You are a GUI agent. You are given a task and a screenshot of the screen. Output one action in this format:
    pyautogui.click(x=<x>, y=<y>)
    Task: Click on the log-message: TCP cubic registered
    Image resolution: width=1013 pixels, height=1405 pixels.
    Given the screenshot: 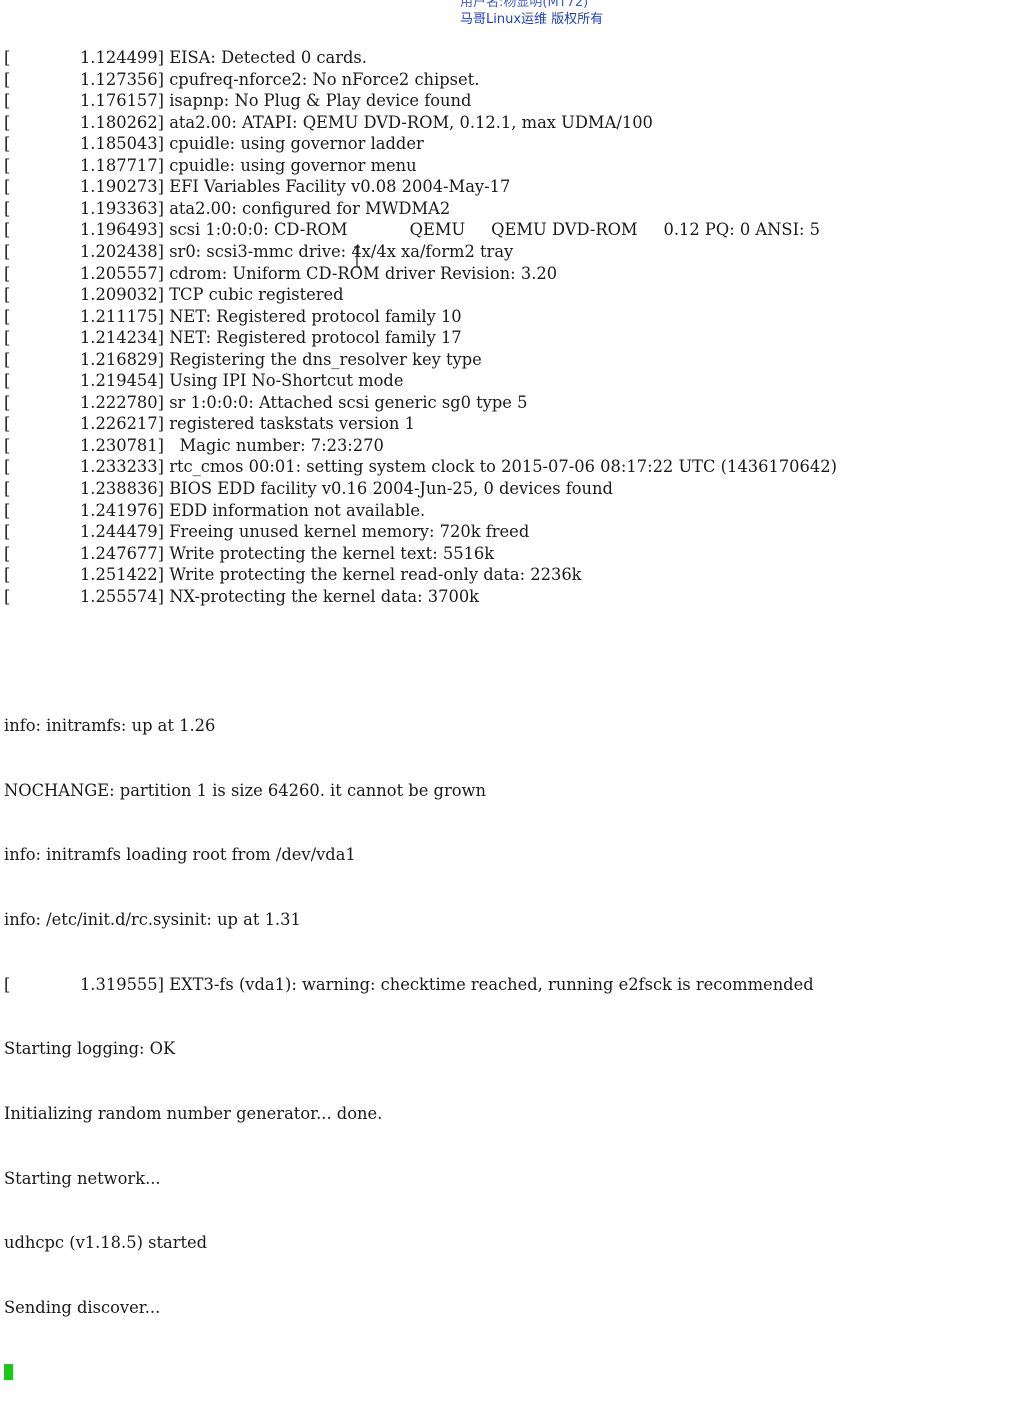 What is the action you would take?
    pyautogui.click(x=256, y=295)
    